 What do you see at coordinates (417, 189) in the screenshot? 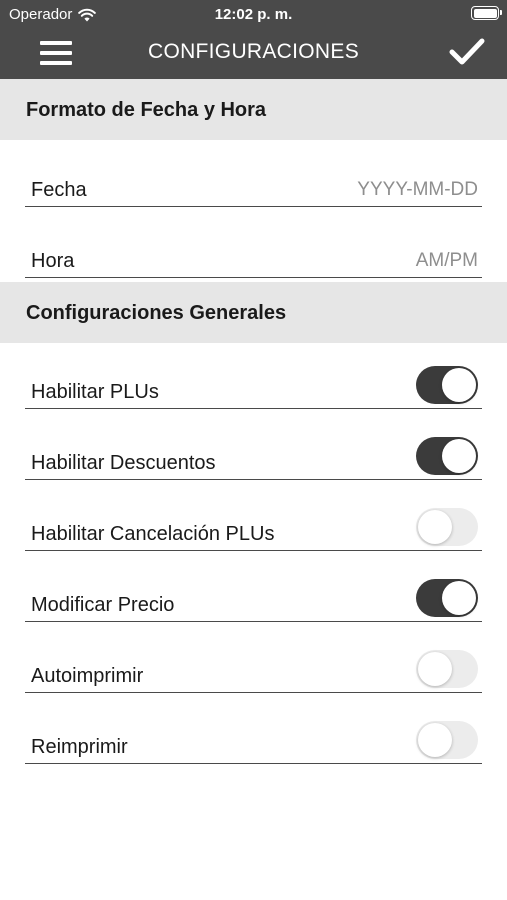
I see `date-format-value: YYYY-MM-DD` at bounding box center [417, 189].